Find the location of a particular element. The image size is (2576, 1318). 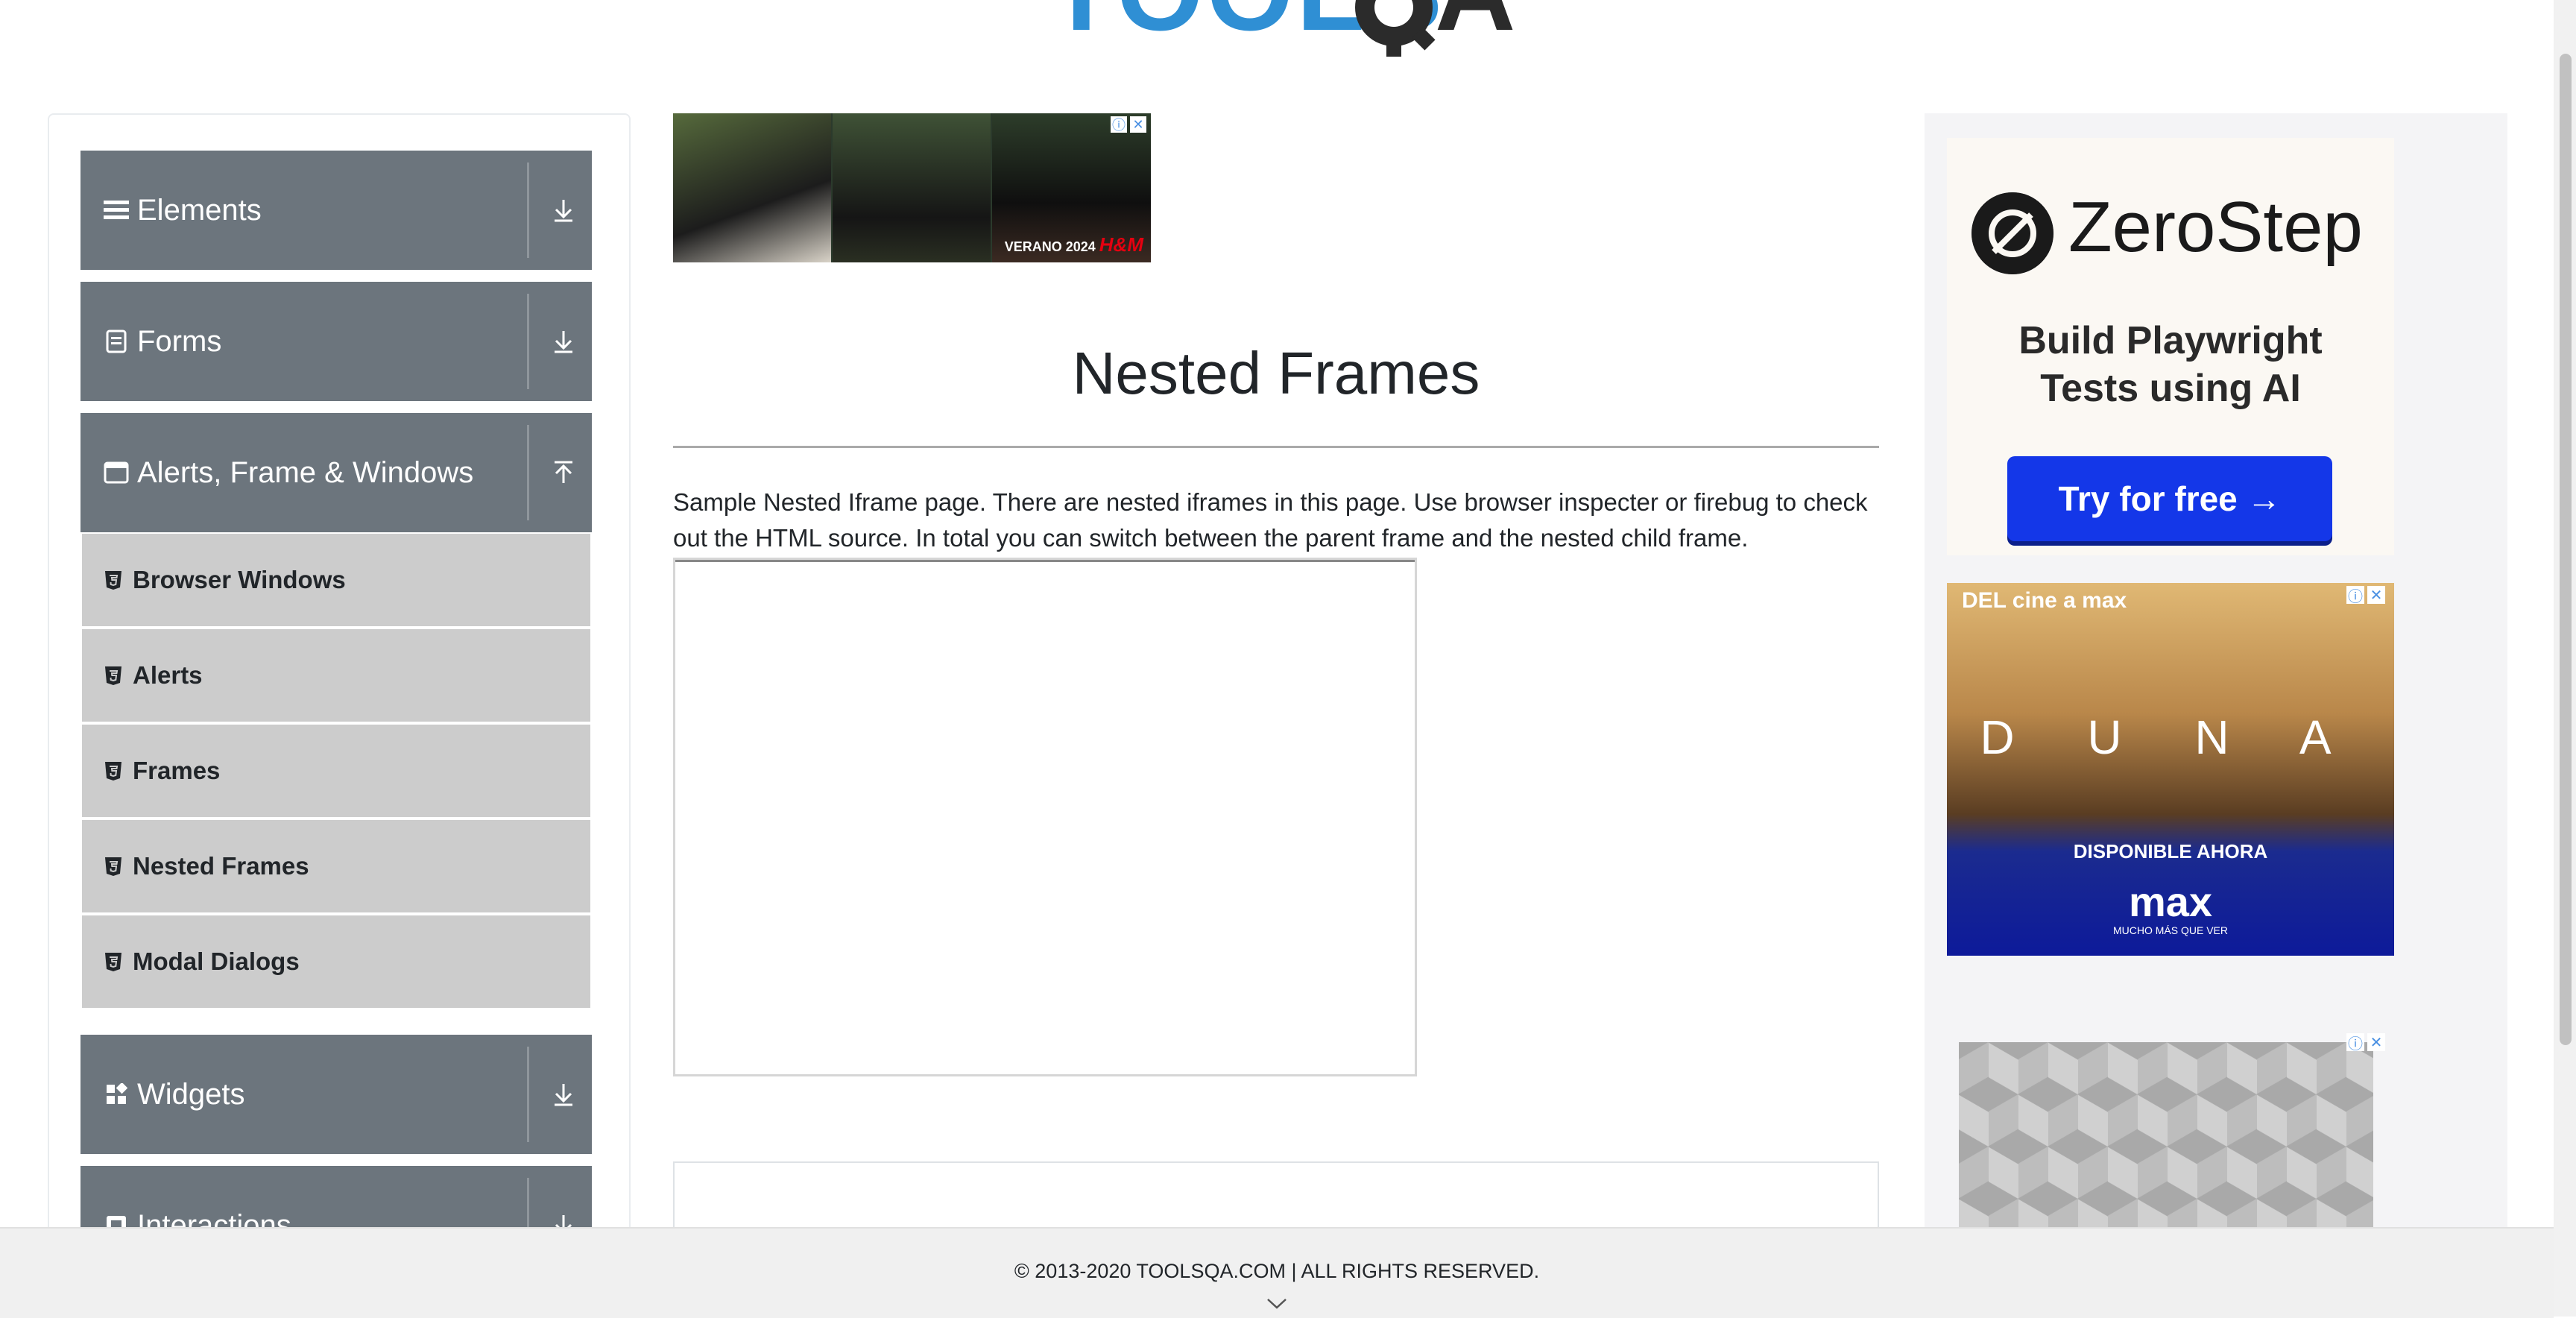

ad-caption: VERANO 2024 H&M is located at coordinates (1073, 245).